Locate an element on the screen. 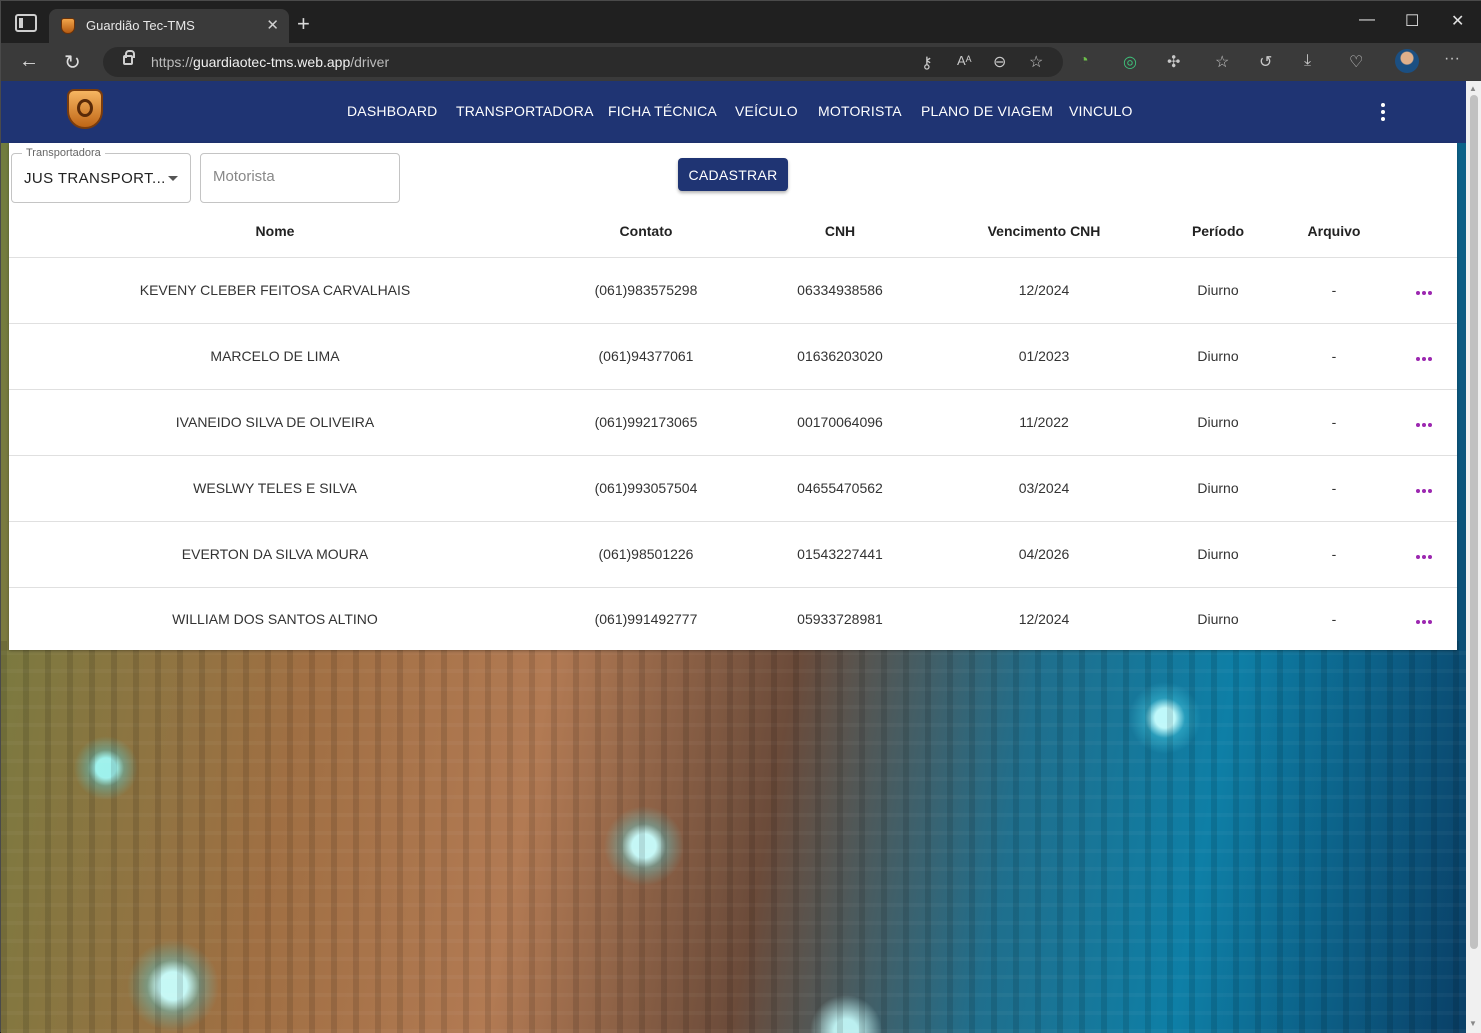  cell-vencimento: 03/2024 is located at coordinates (1044, 488).